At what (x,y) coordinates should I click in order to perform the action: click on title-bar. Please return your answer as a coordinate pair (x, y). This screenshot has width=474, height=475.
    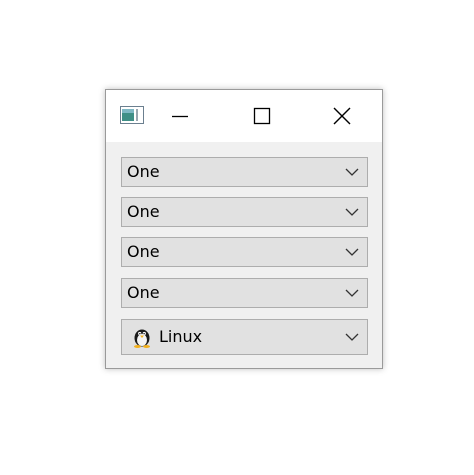
    Looking at the image, I should click on (244, 116).